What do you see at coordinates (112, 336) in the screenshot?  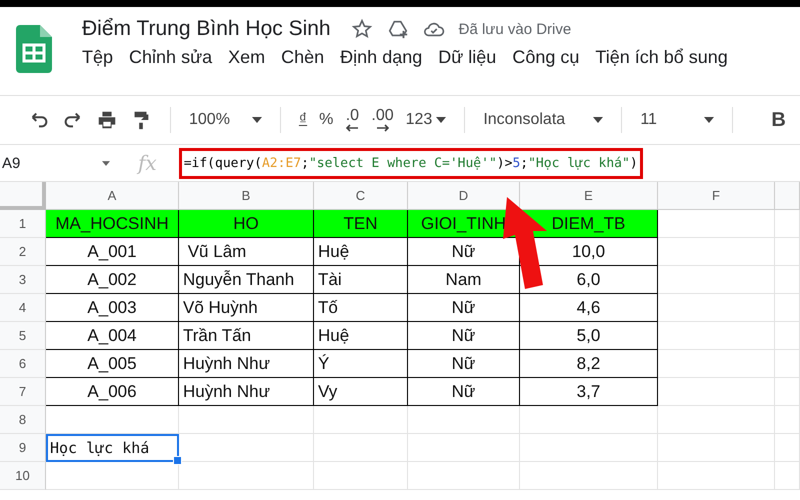 I see `table-cell: A_004` at bounding box center [112, 336].